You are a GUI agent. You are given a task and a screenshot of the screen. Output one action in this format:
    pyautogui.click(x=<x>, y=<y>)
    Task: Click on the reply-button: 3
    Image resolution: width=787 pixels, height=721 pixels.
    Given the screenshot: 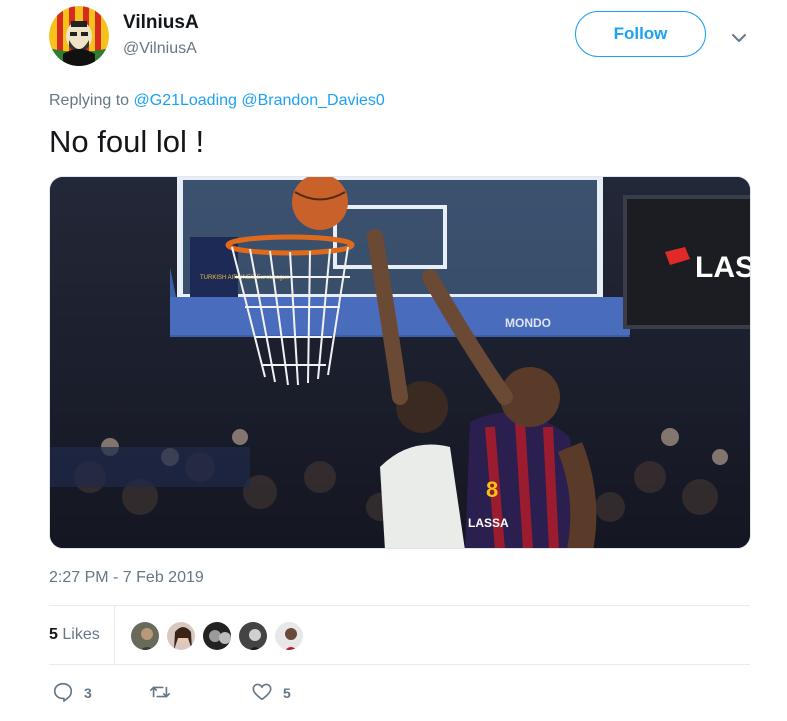 What is the action you would take?
    pyautogui.click(x=72, y=693)
    